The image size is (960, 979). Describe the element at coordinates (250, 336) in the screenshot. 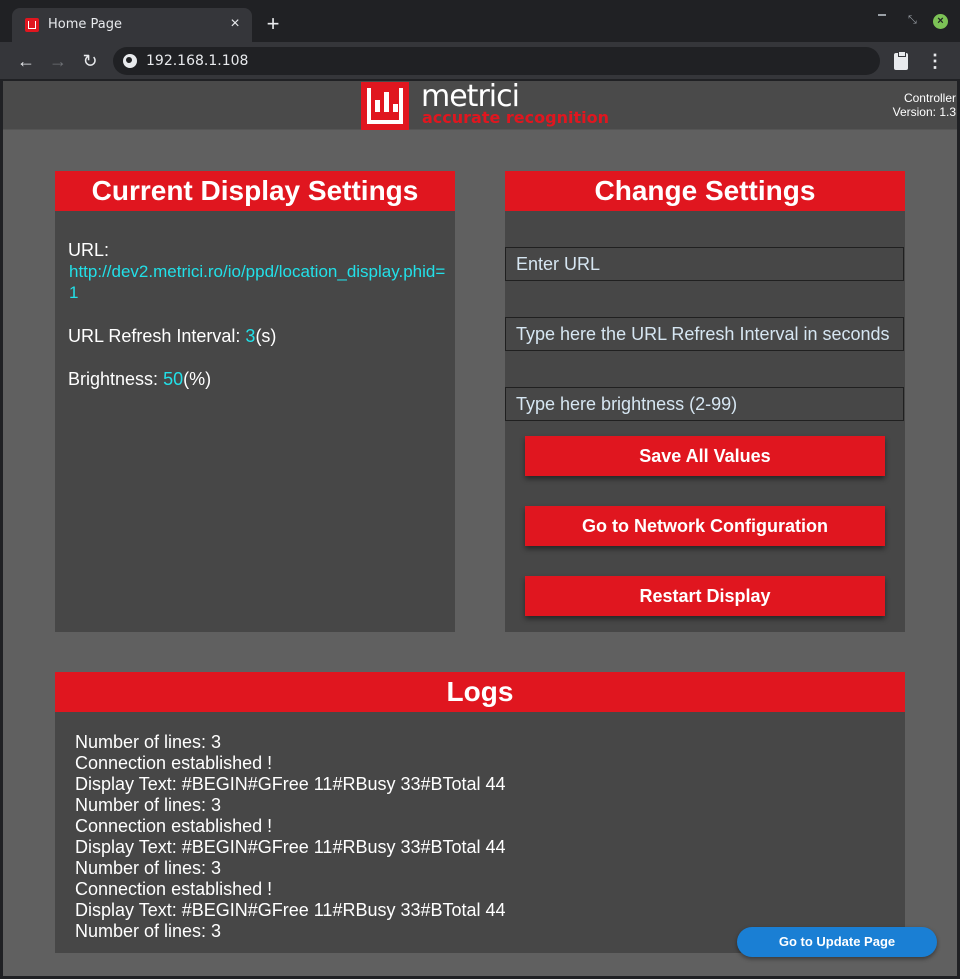

I see `refresh-interval-value: 3` at that location.